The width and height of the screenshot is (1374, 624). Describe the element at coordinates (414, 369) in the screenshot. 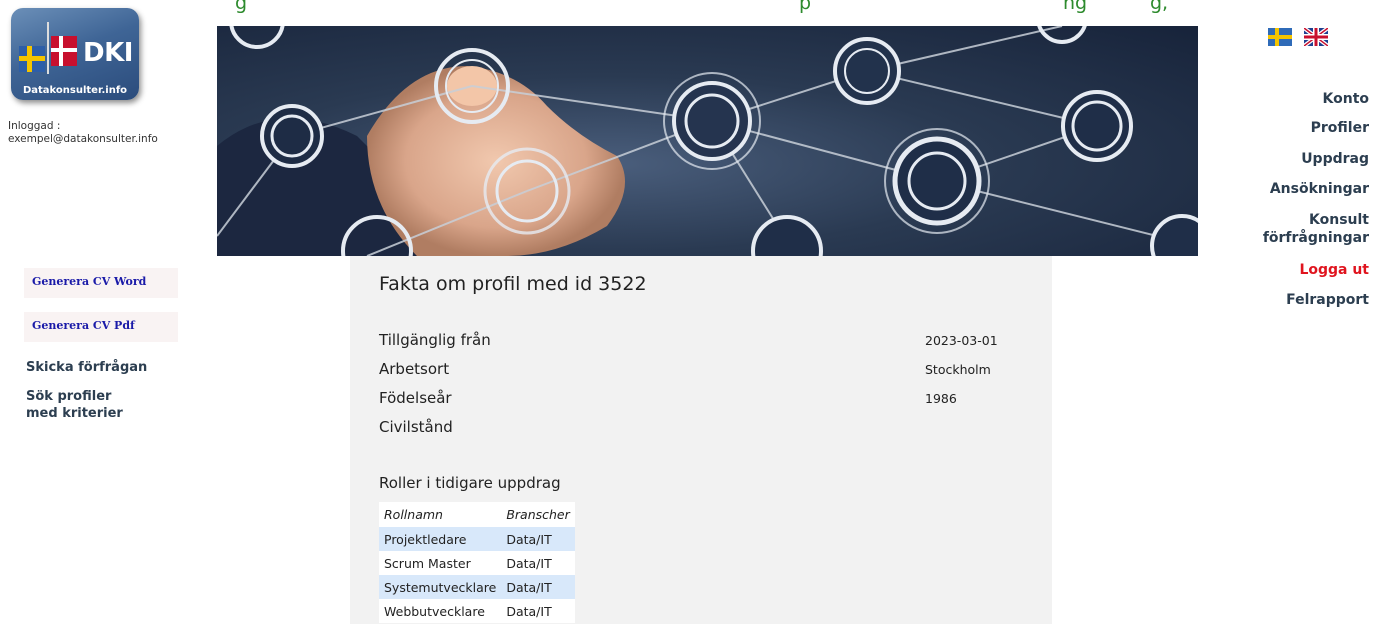

I see `fact-label-work-location: Arbetsort` at that location.